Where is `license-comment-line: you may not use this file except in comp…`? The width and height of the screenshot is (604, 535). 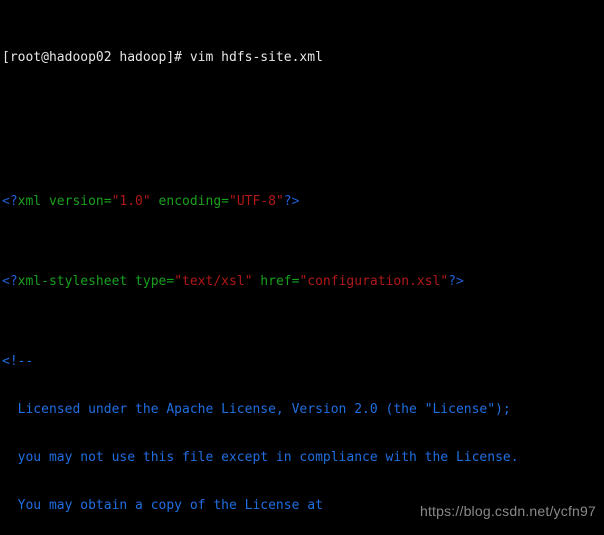 license-comment-line: you may not use this file except in comp… is located at coordinates (260, 457).